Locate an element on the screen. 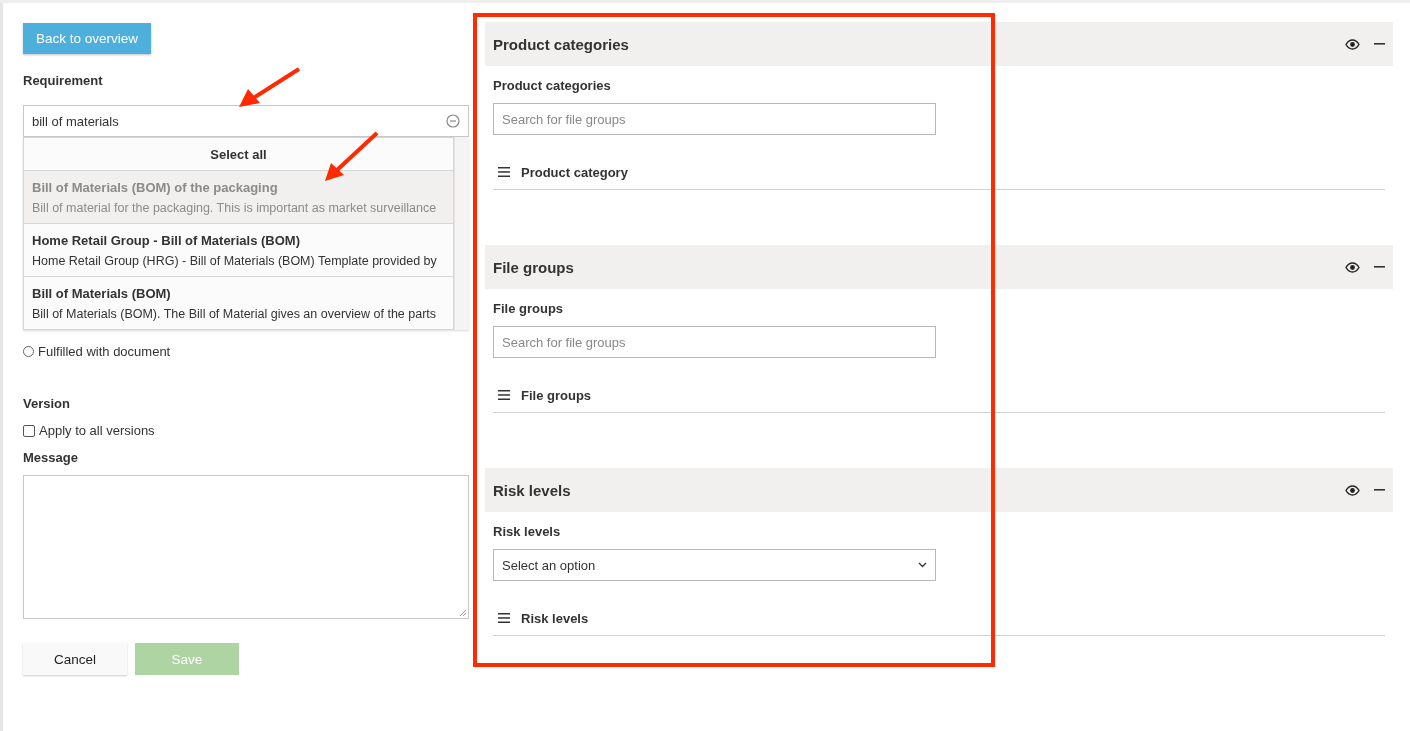 Image resolution: width=1410 pixels, height=731 pixels. field-label: Risk levels is located at coordinates (527, 531).